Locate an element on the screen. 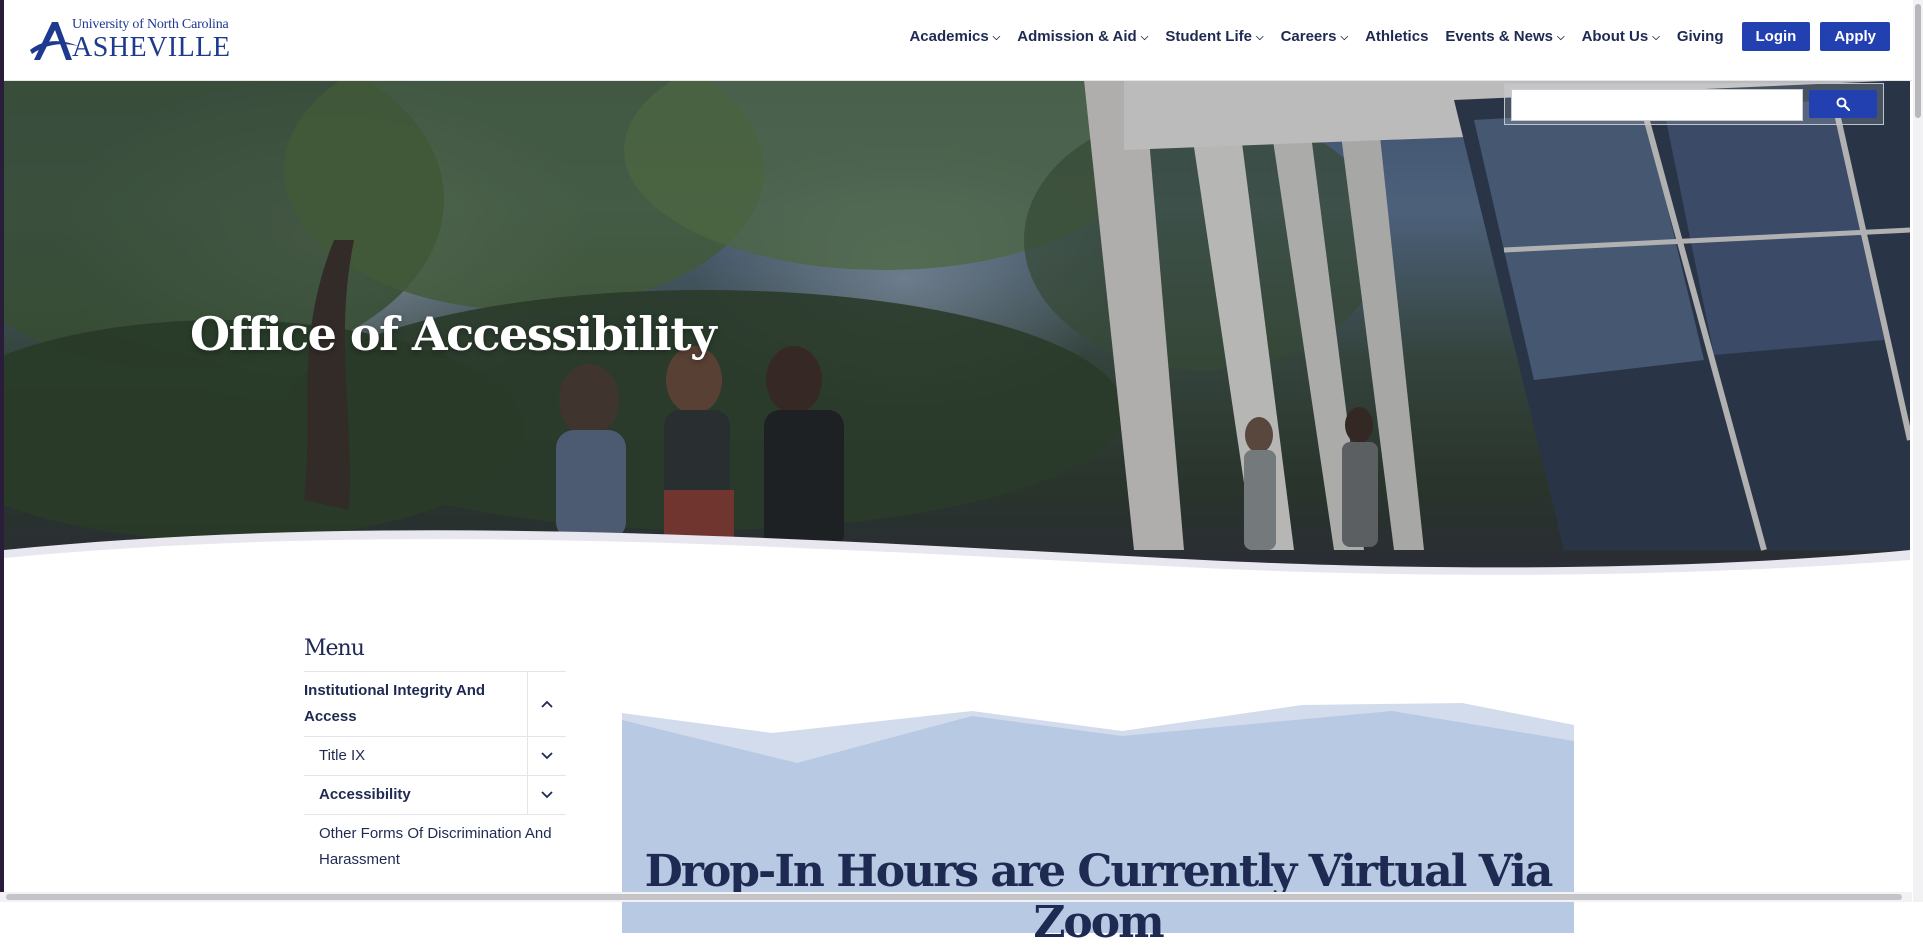  nav-giving: Giving is located at coordinates (1700, 36).